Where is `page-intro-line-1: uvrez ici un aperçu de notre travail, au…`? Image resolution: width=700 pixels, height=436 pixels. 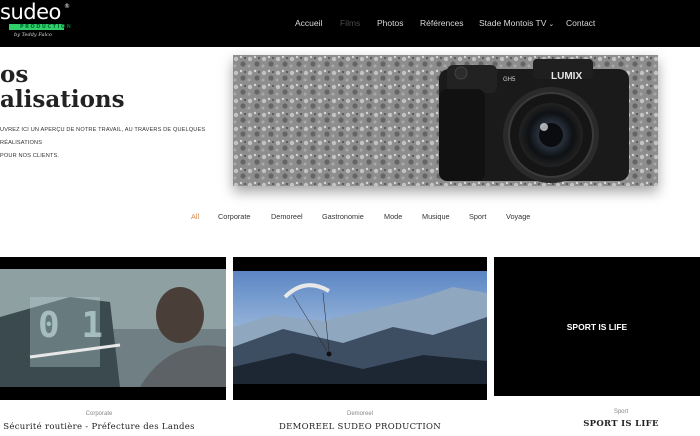 page-intro-line-1: uvrez ici un aperçu de notre travail, au… is located at coordinates (103, 136).